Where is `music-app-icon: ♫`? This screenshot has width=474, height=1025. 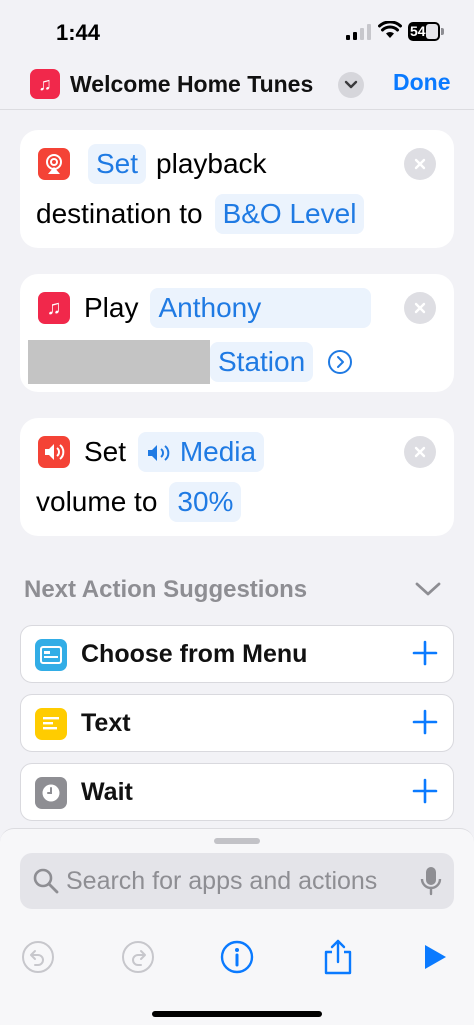
music-app-icon: ♫ is located at coordinates (45, 84).